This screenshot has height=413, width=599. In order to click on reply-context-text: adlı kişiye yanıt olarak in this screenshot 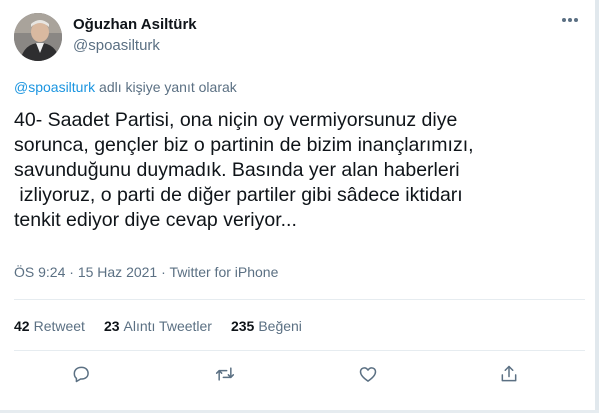, I will do `click(166, 87)`.